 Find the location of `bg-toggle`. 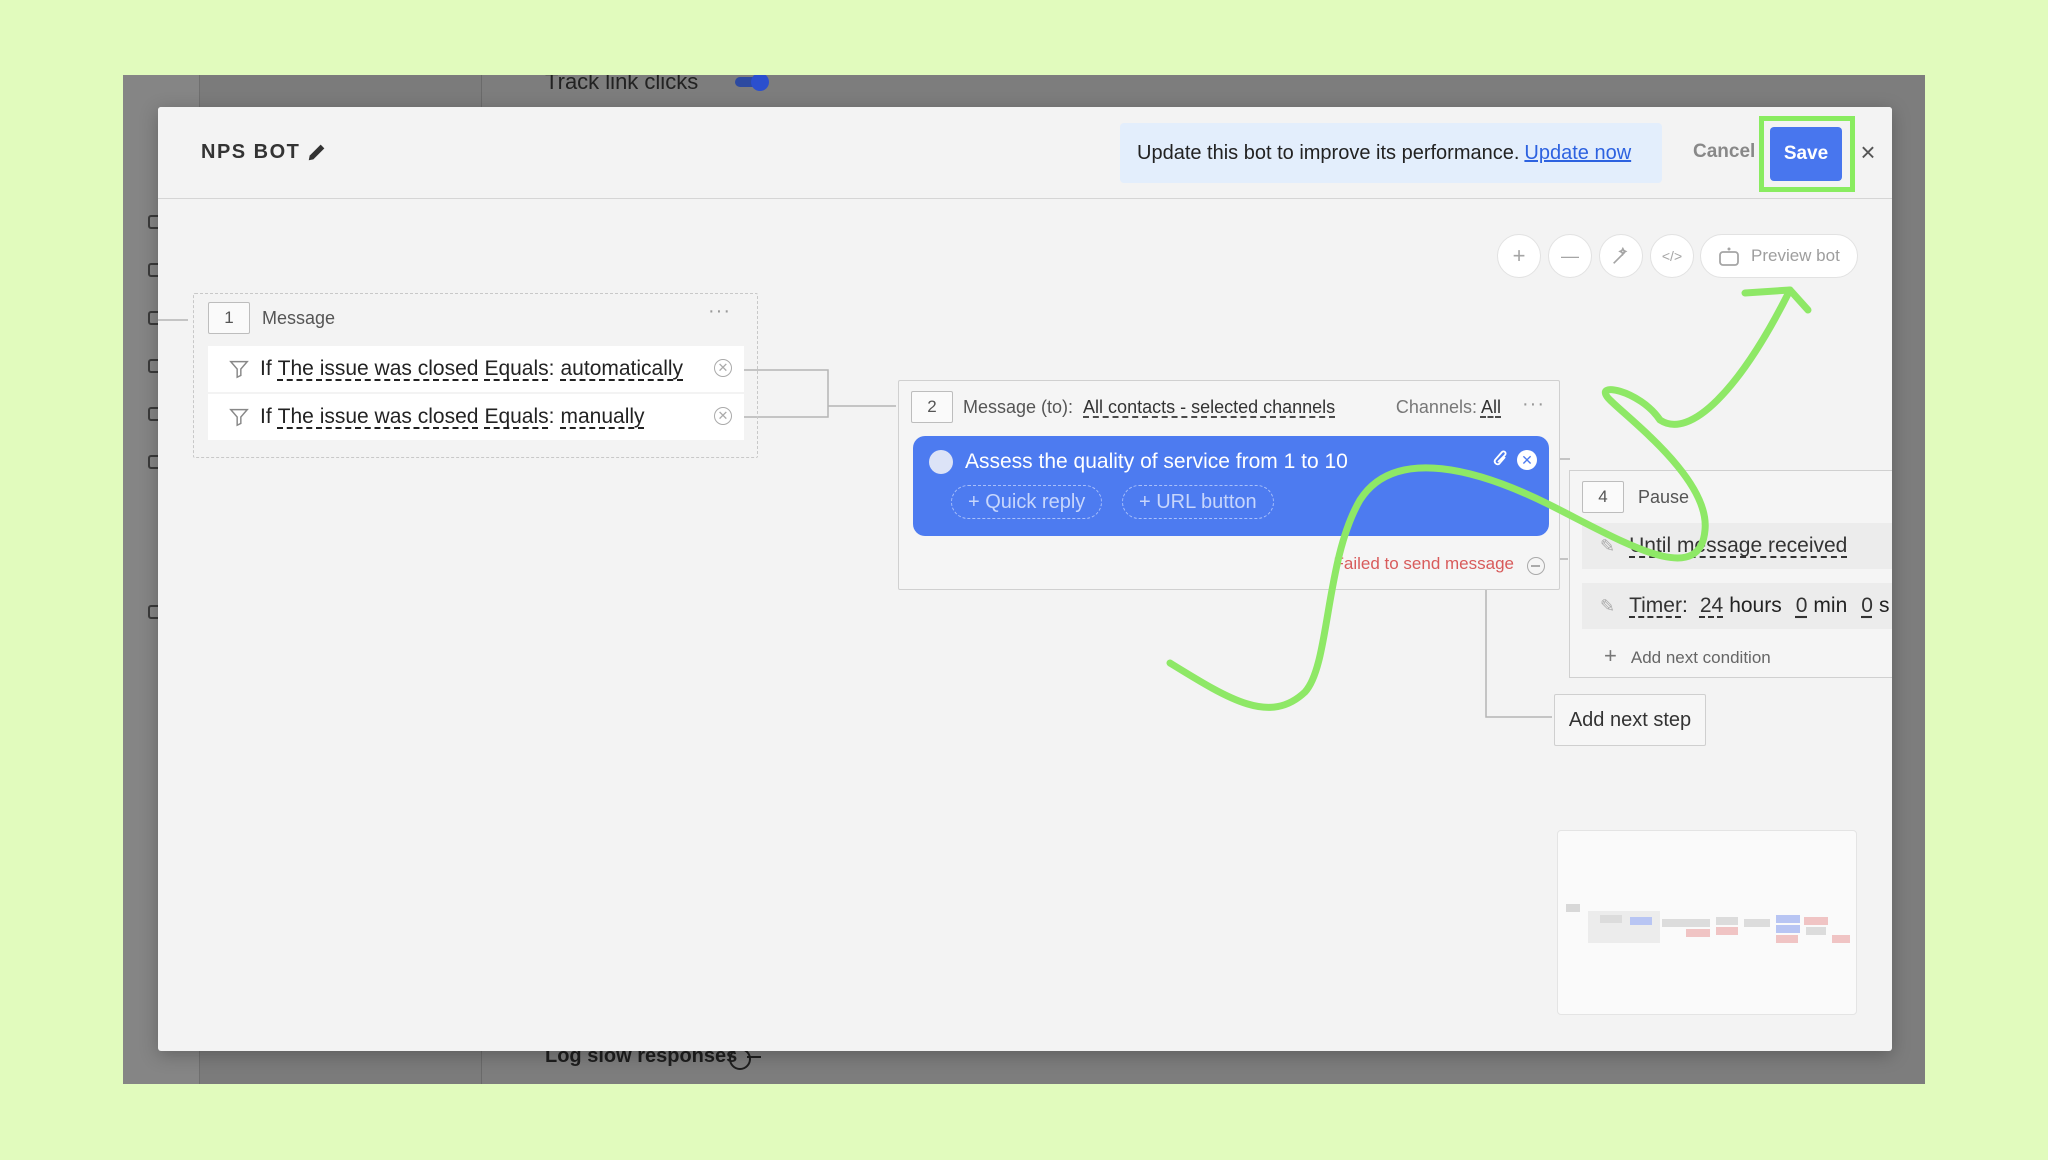

bg-toggle is located at coordinates (752, 83).